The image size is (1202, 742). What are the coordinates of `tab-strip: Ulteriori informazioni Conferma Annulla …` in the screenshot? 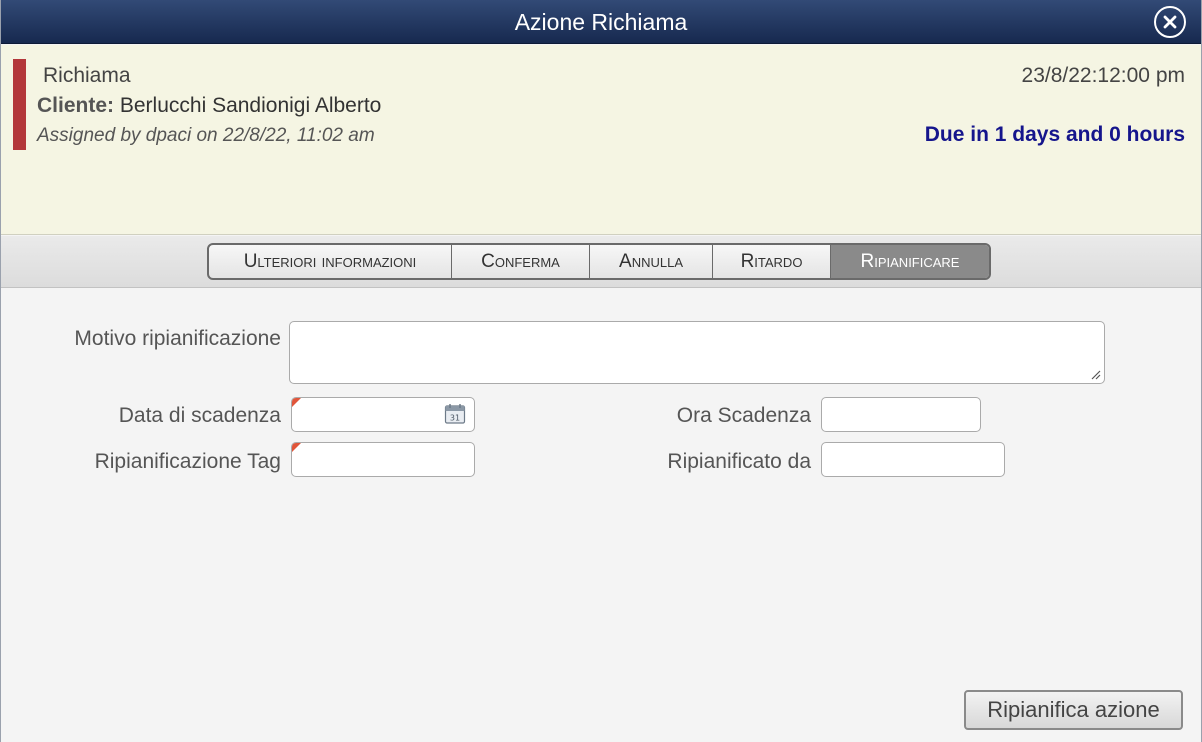 It's located at (601, 262).